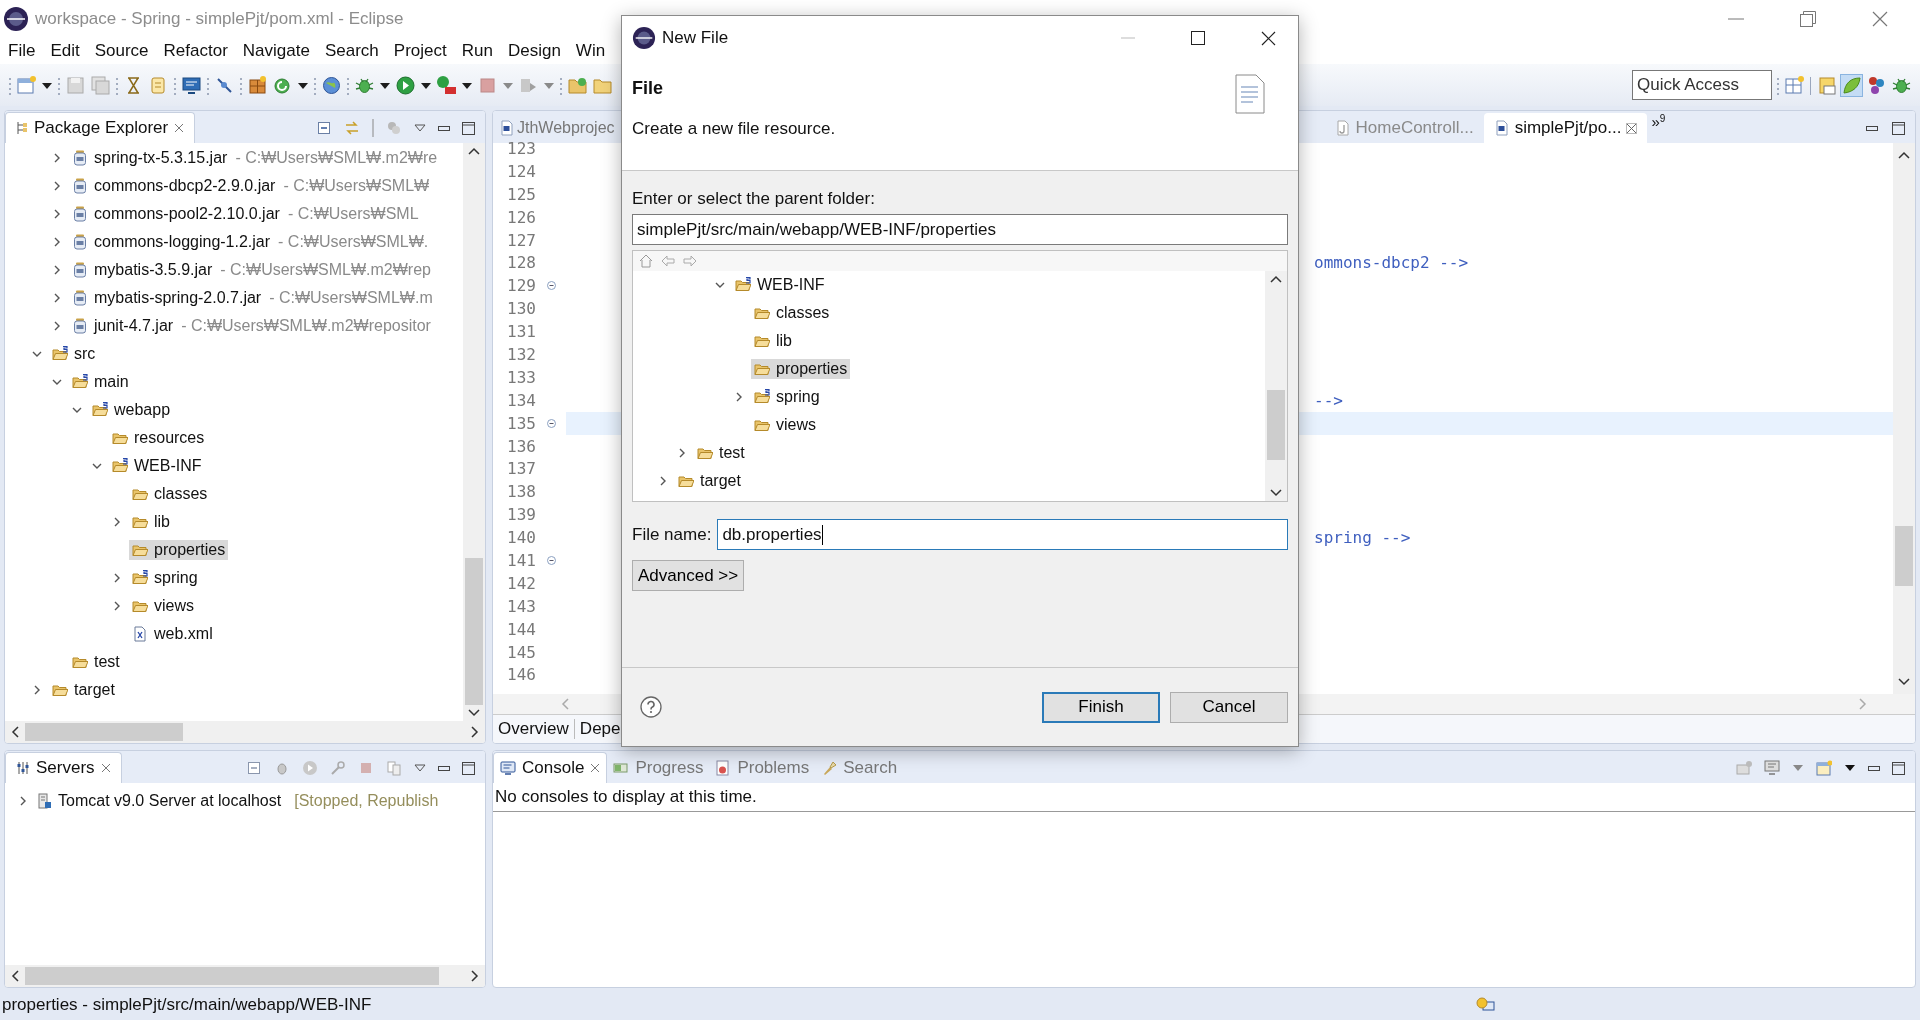 This screenshot has height=1020, width=1920. I want to click on page-tab: Overview, so click(534, 729).